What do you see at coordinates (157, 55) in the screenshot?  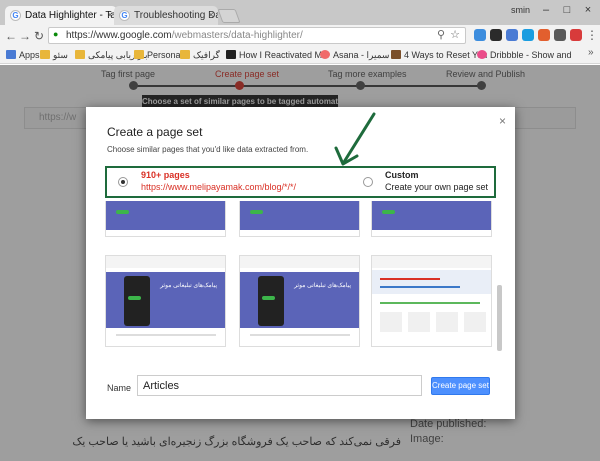 I see `bookmark-folder: Persona` at bounding box center [157, 55].